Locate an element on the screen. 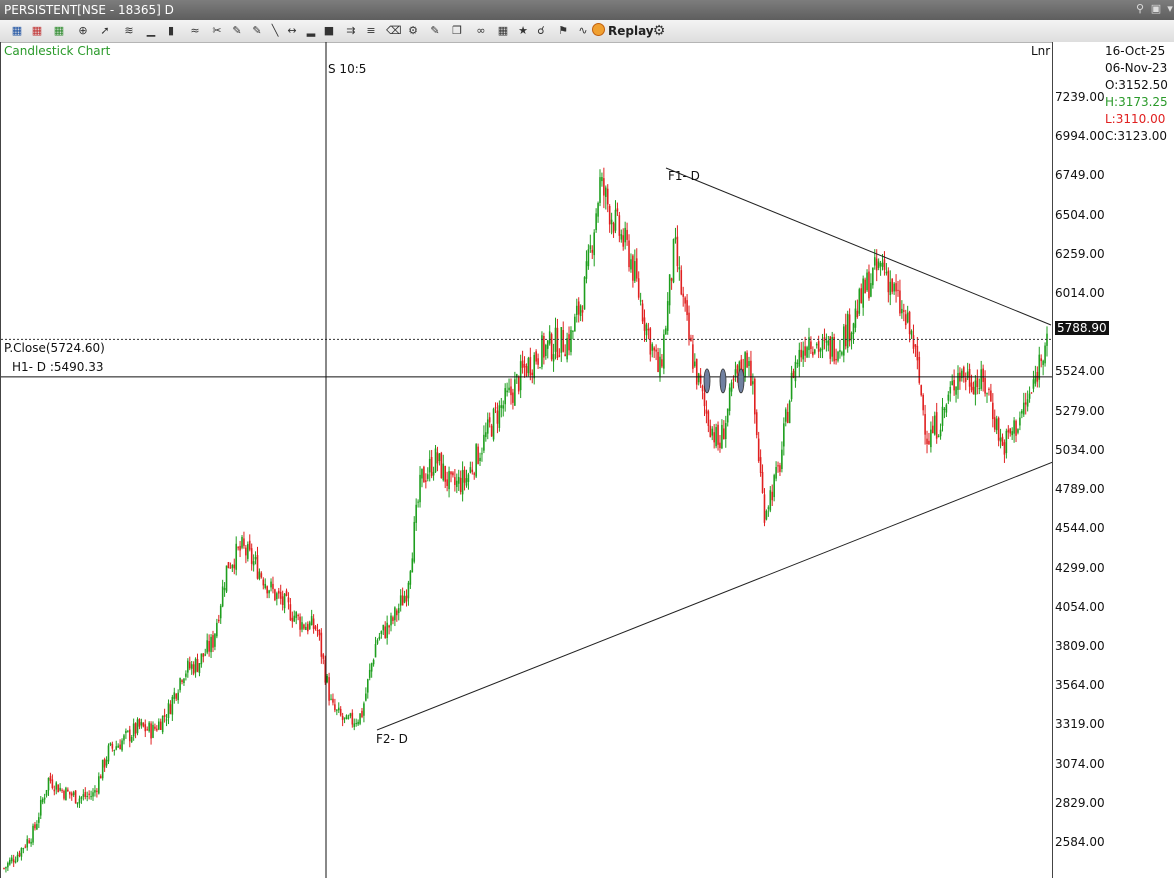 This screenshot has height=878, width=1174. info-low: L:3110.00 is located at coordinates (1135, 119).